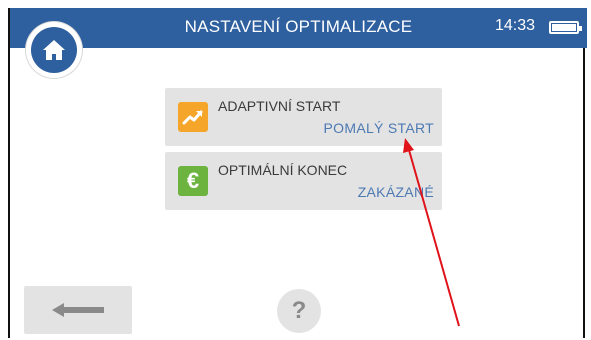 The image size is (591, 340). Describe the element at coordinates (193, 117) in the screenshot. I see `trend-up-icon` at that location.